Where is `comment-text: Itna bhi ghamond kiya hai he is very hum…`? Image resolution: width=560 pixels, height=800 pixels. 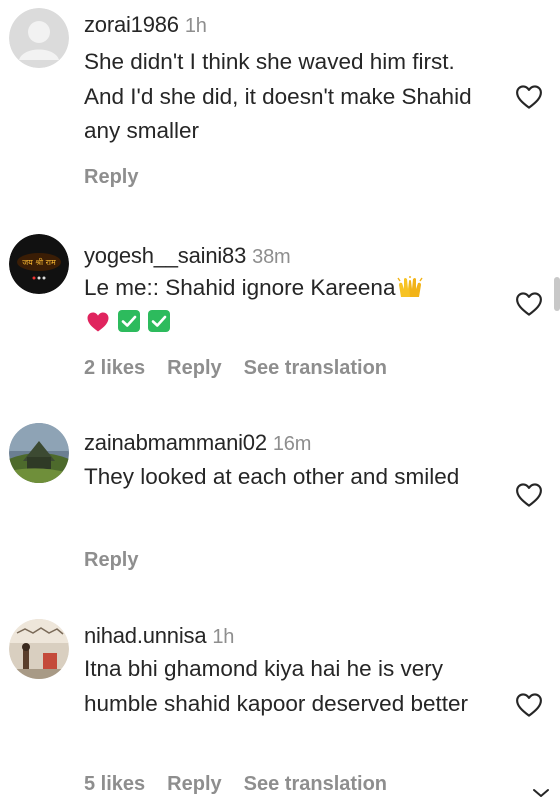
comment-text: Itna bhi ghamond kiya hai he is very hum… is located at coordinates (276, 686).